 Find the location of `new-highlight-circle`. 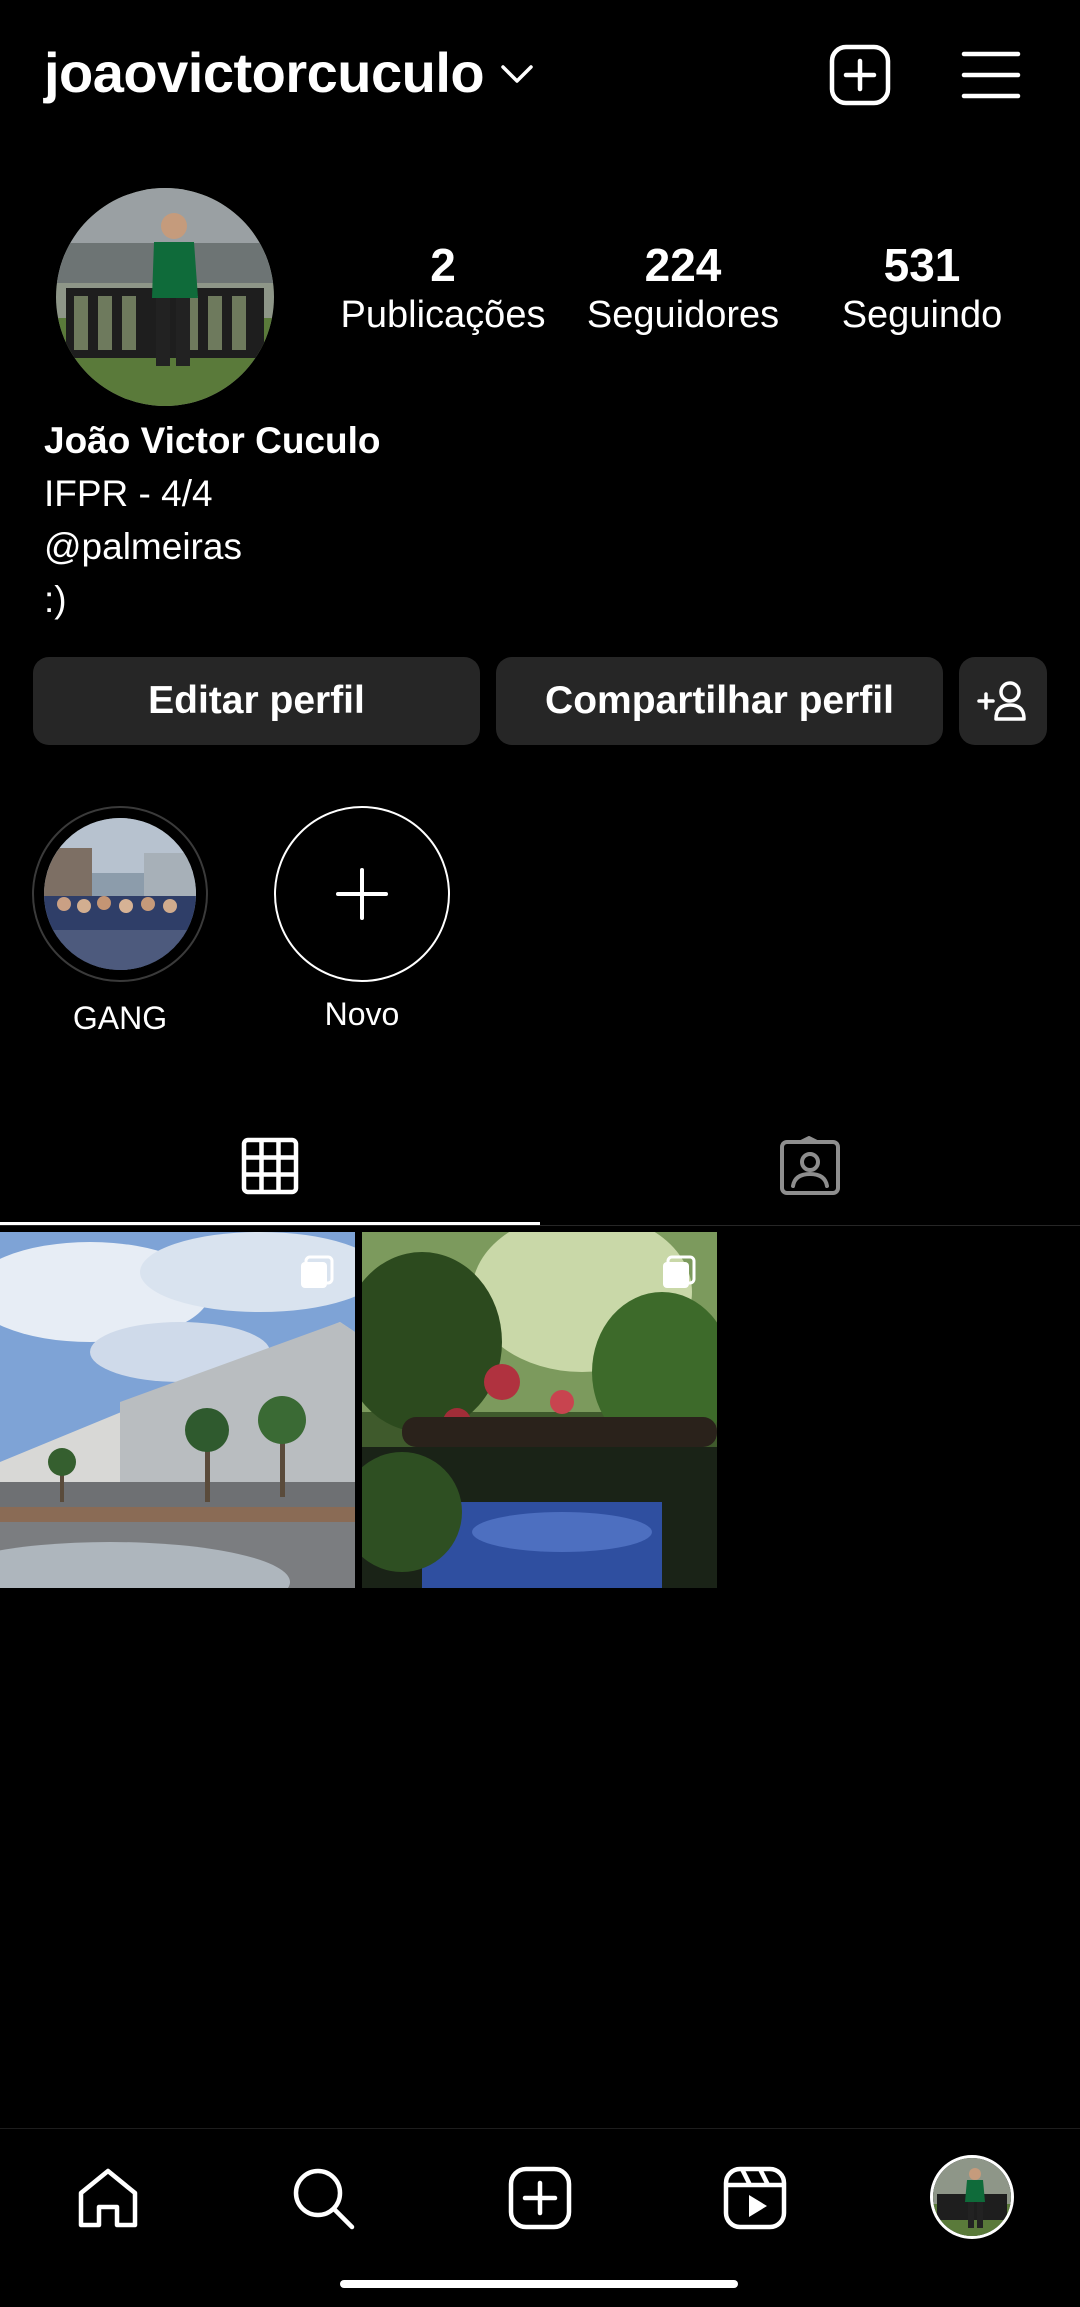

new-highlight-circle is located at coordinates (362, 894).